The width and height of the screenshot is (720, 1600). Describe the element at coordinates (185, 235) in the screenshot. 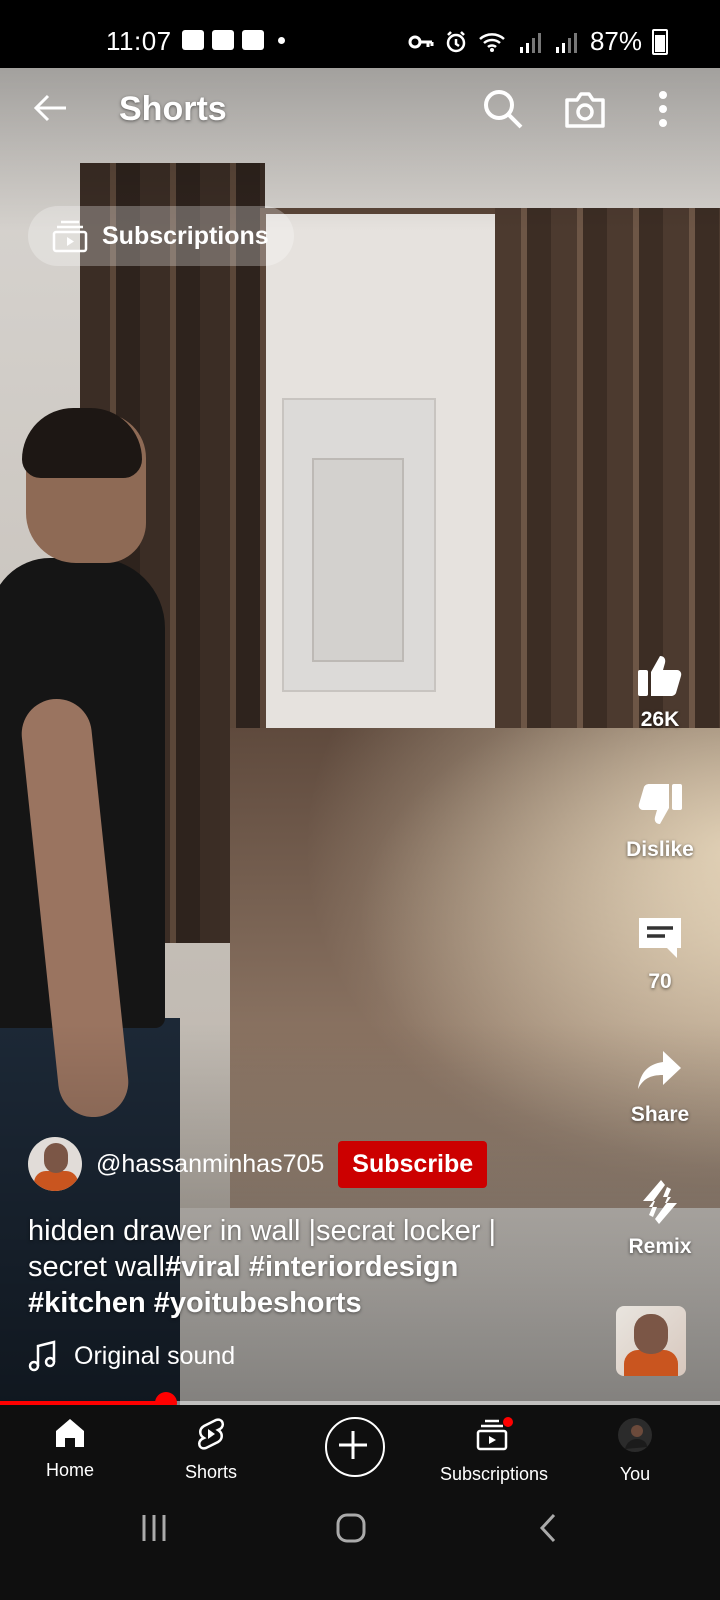

I see `subscriptions-chip-label: Subscriptions` at that location.